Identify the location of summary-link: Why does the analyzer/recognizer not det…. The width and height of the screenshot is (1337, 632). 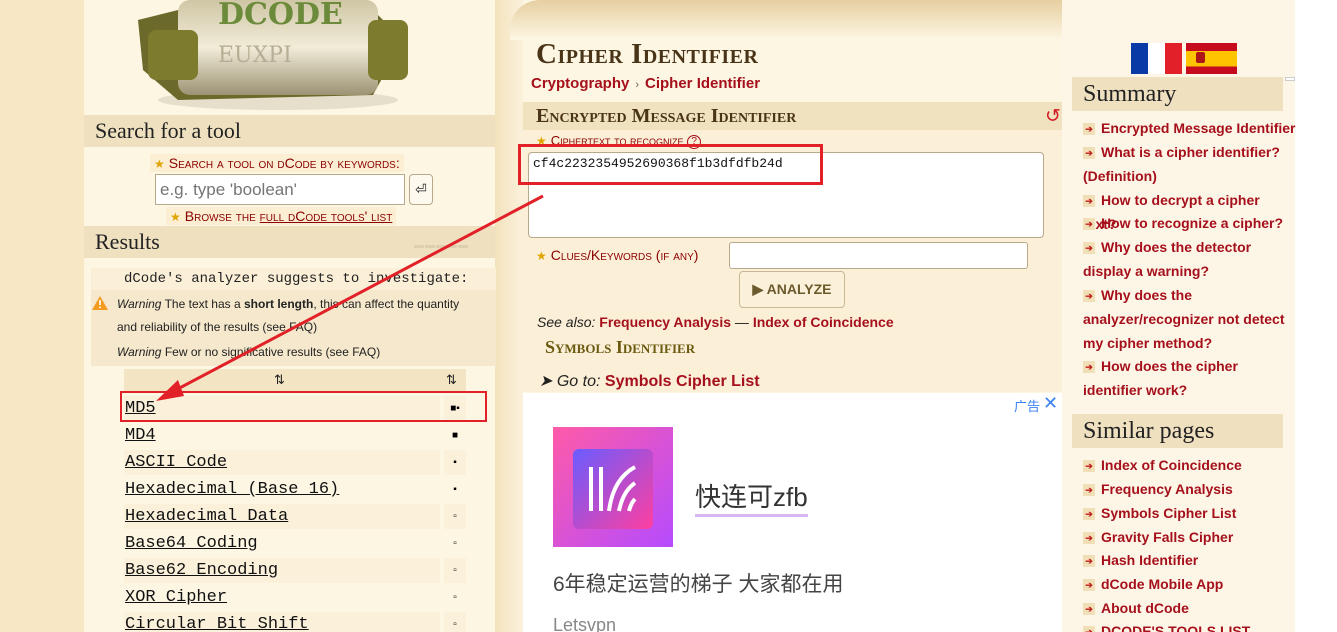
(1184, 319).